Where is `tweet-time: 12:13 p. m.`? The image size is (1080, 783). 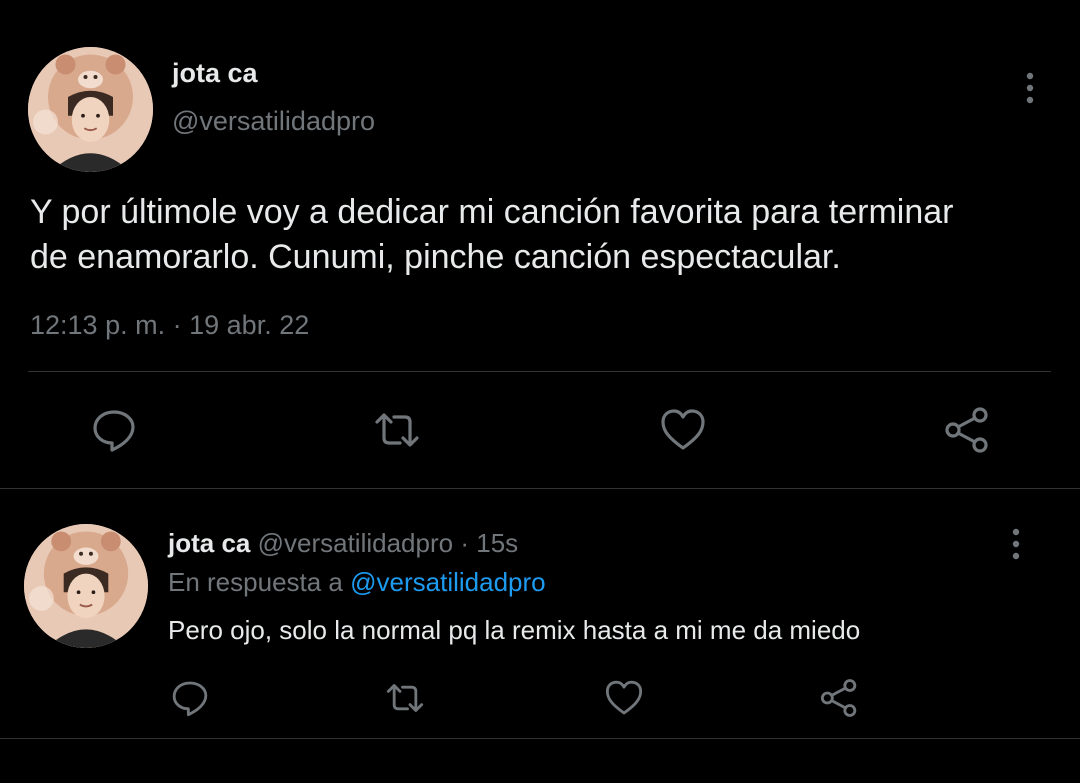 tweet-time: 12:13 p. m. is located at coordinates (98, 325).